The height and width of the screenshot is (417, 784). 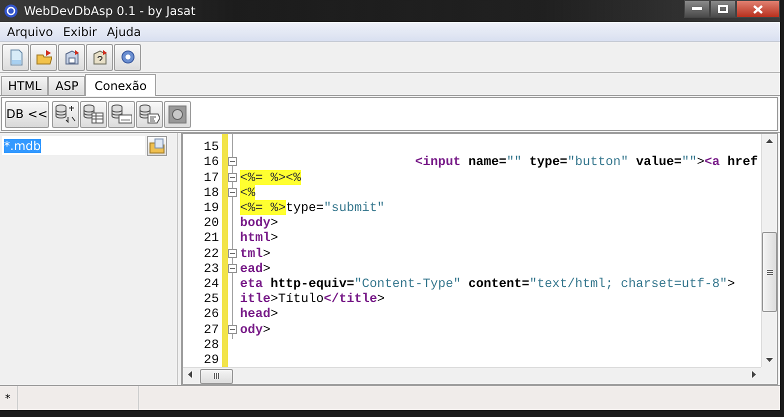 I want to click on maximize-button, so click(x=723, y=9).